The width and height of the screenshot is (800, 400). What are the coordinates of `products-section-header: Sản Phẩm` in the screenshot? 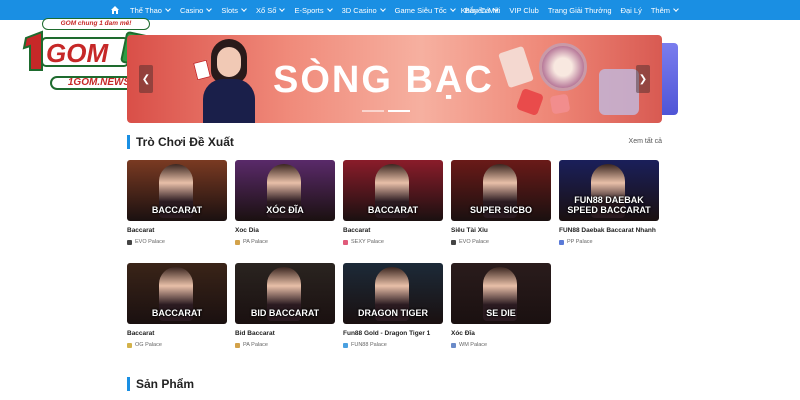 It's located at (160, 384).